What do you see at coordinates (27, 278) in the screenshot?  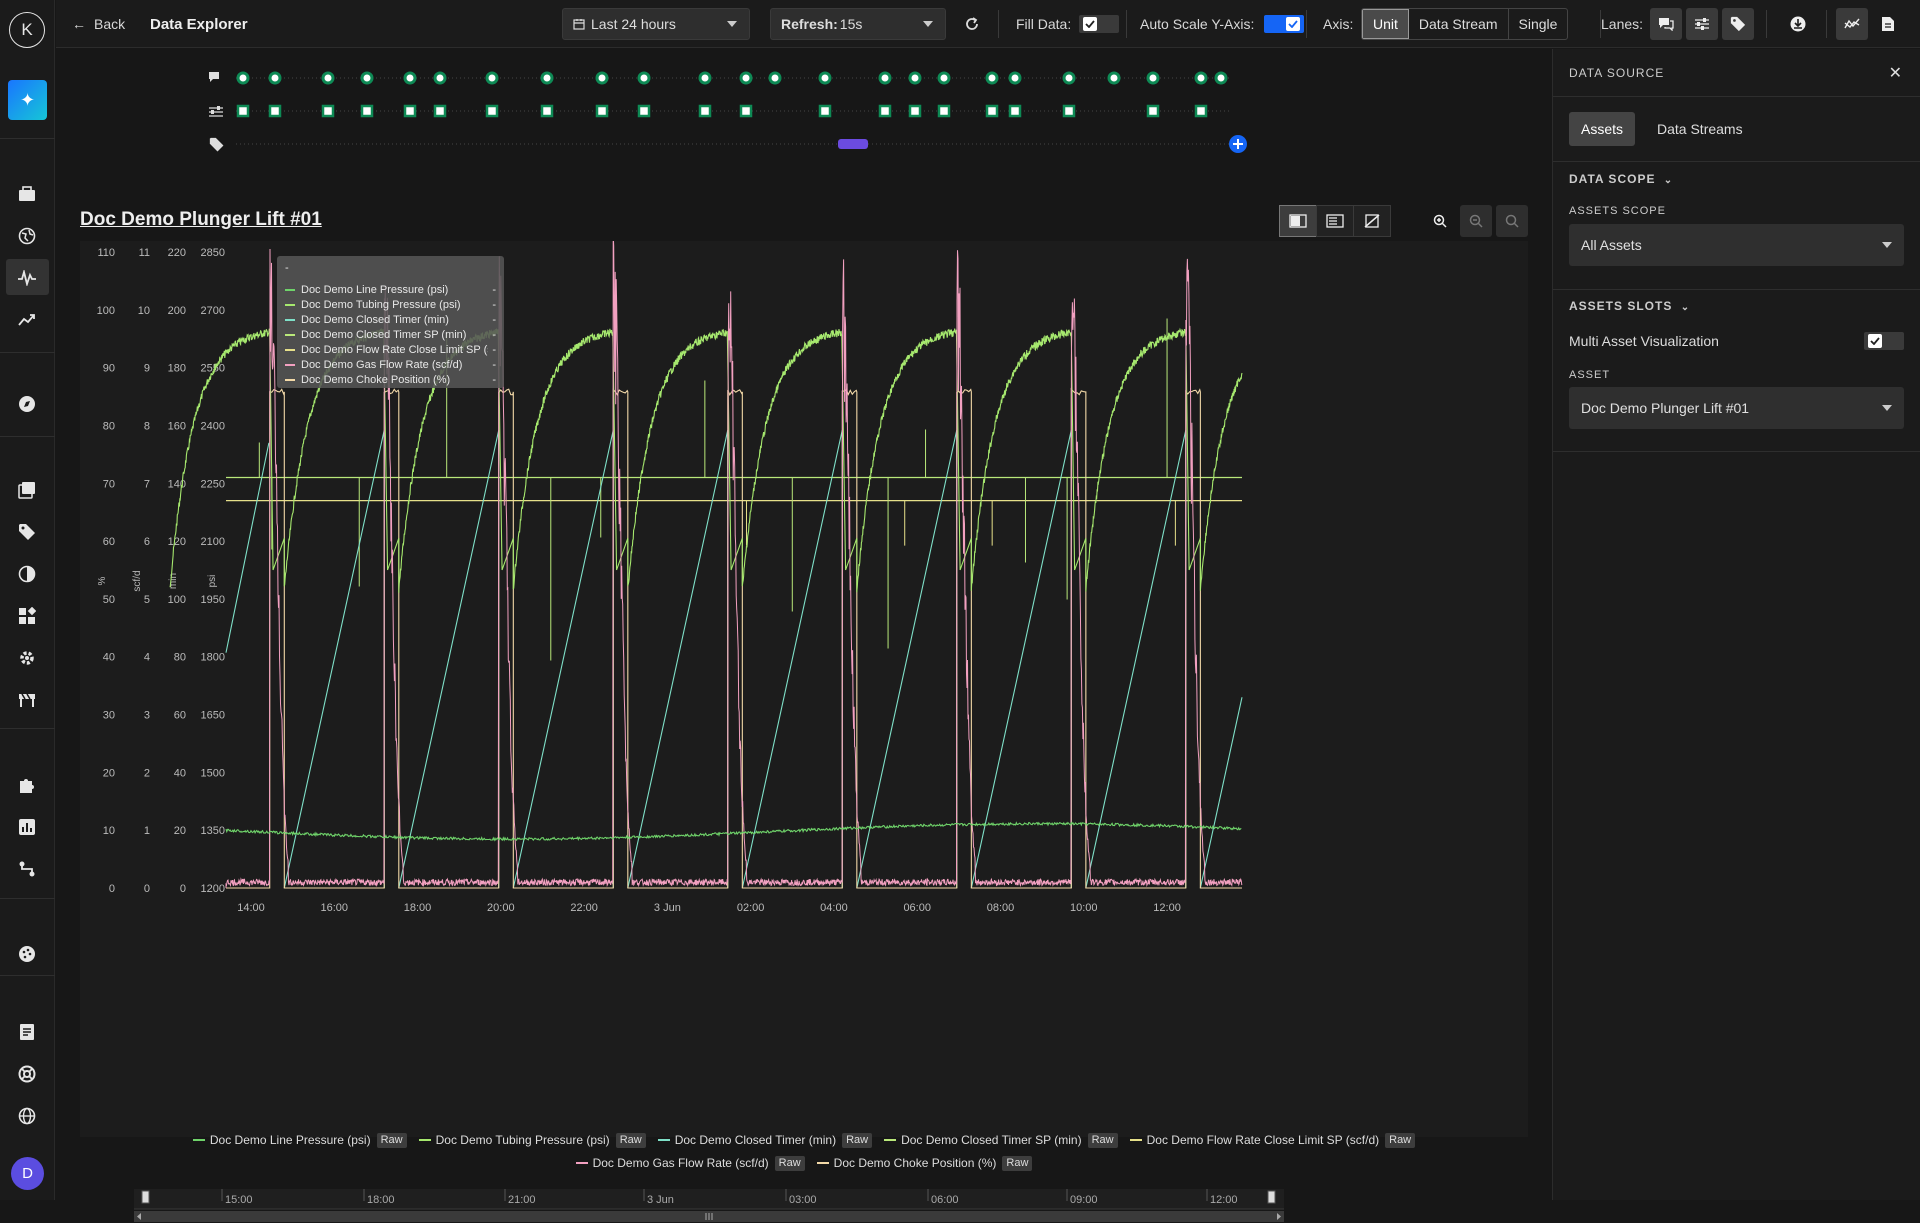 I see `data-explorer-icon` at bounding box center [27, 278].